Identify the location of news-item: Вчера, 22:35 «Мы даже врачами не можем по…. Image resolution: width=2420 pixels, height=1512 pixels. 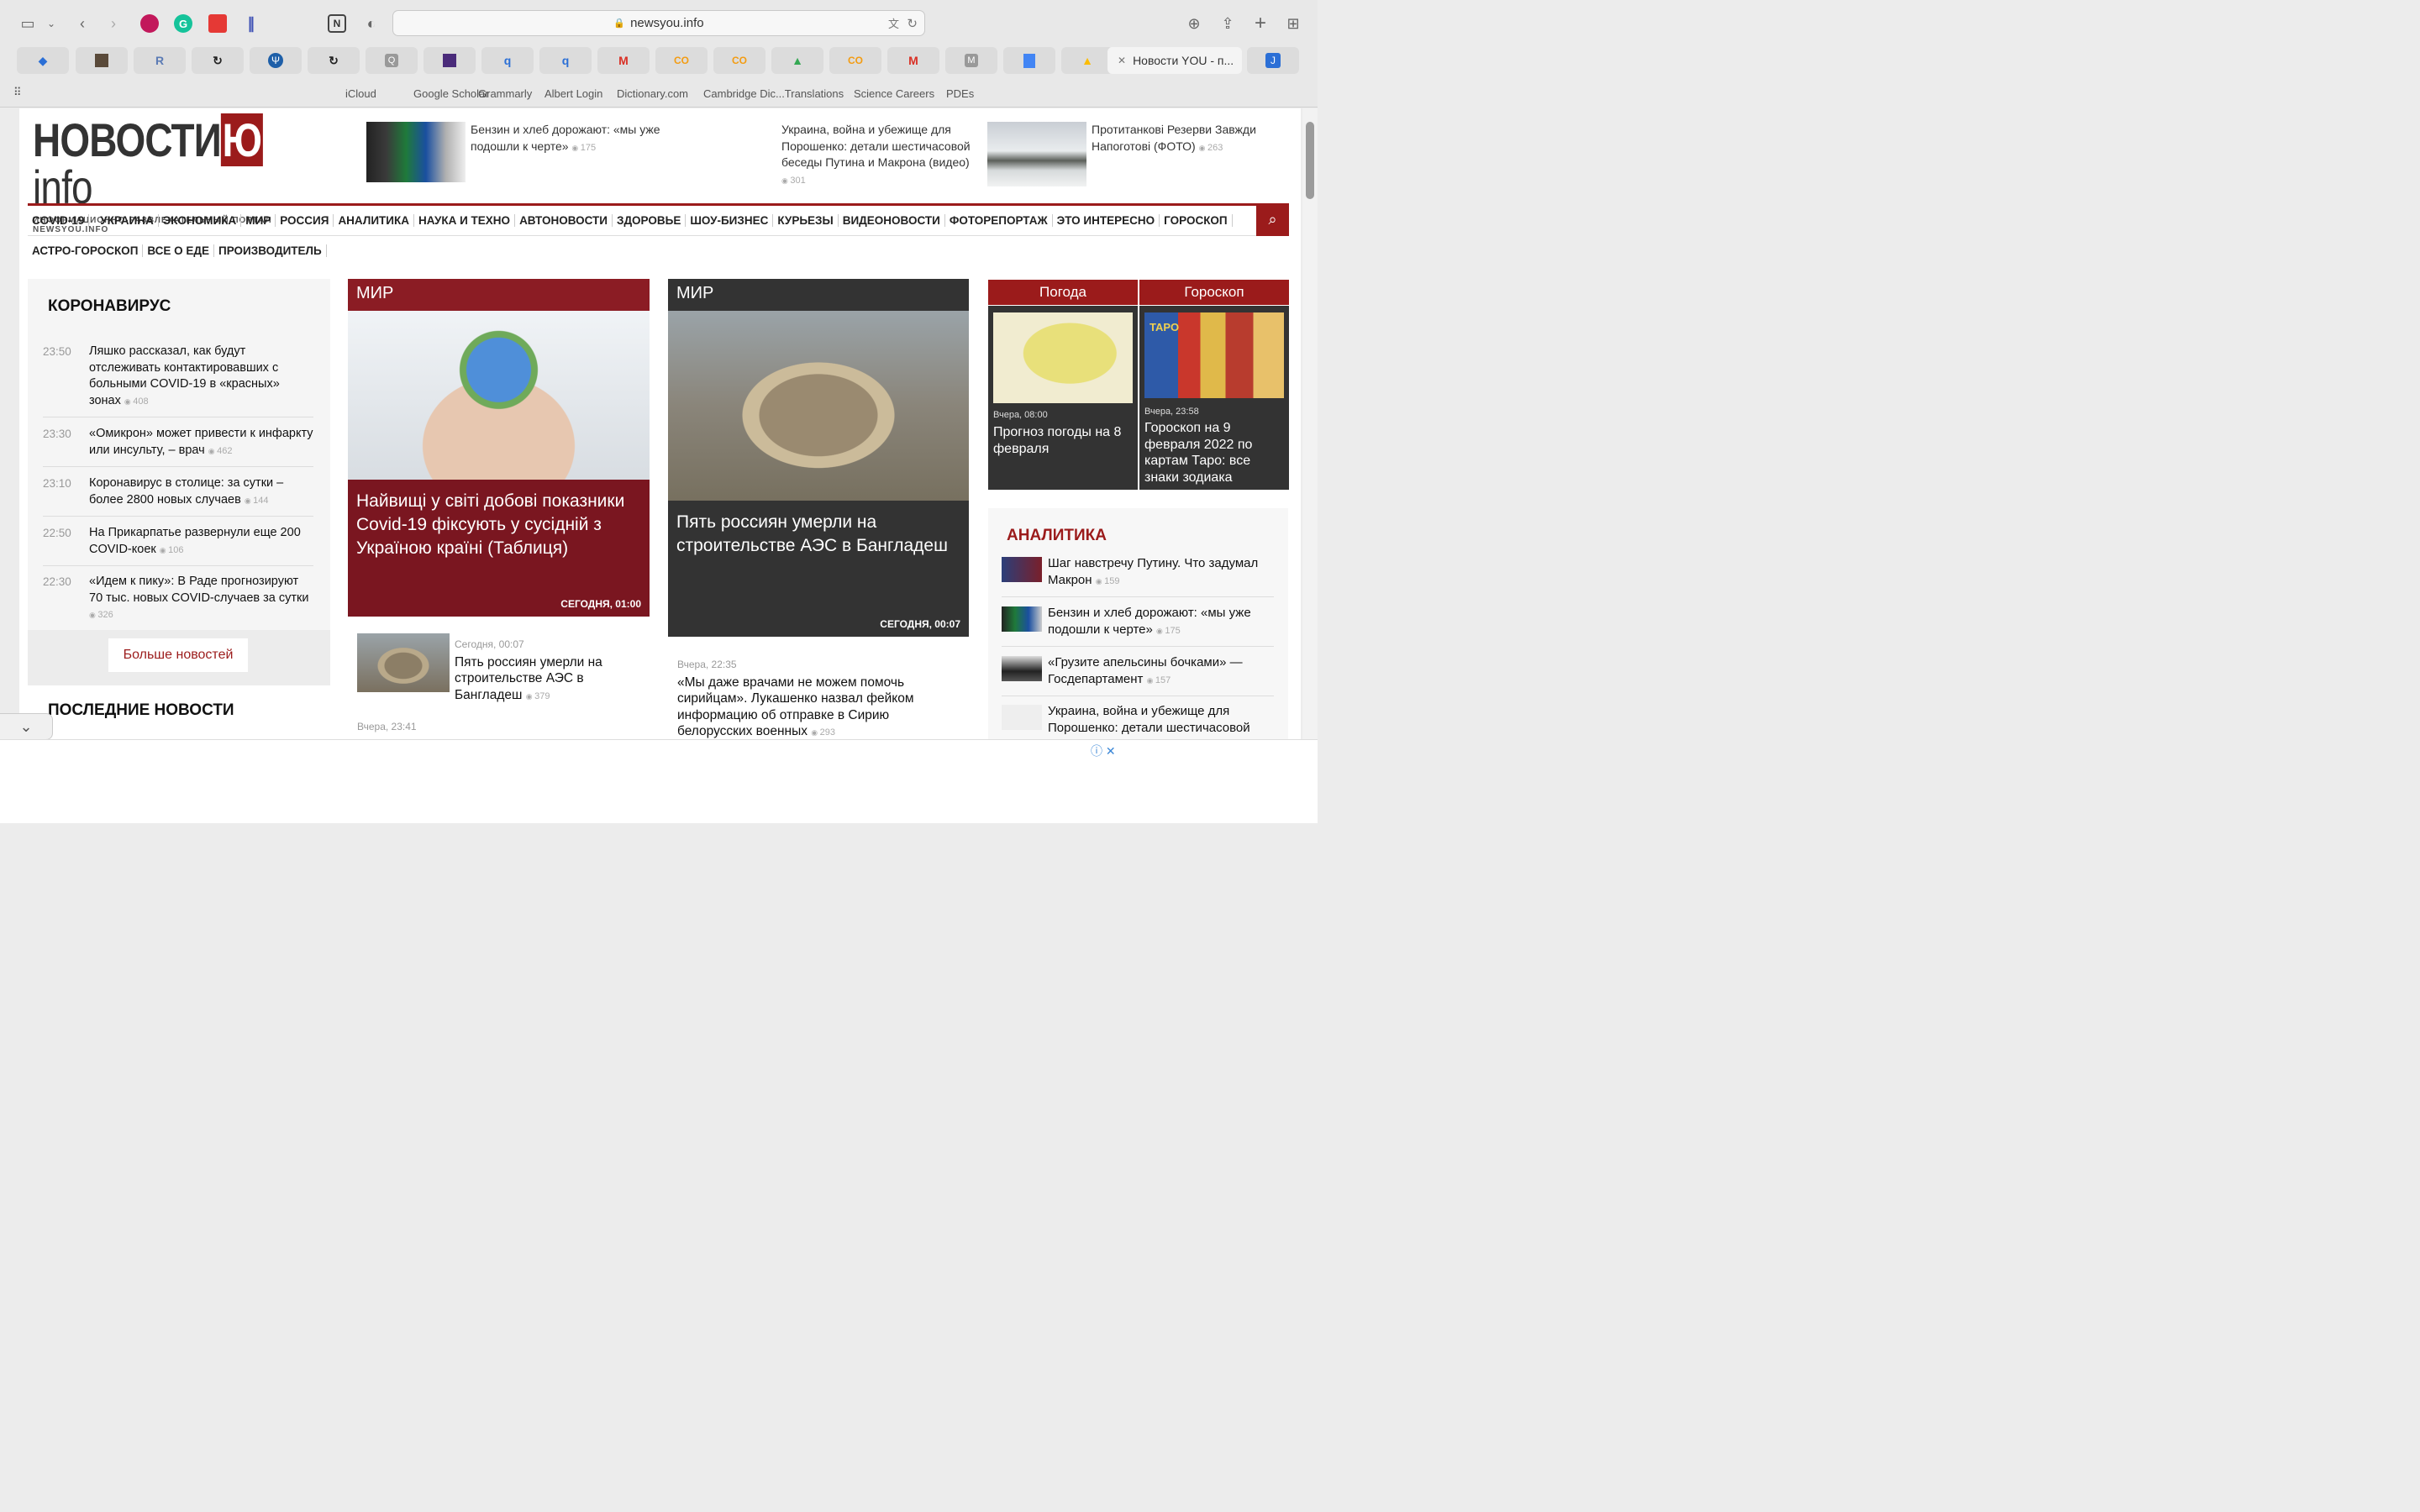
(816, 699).